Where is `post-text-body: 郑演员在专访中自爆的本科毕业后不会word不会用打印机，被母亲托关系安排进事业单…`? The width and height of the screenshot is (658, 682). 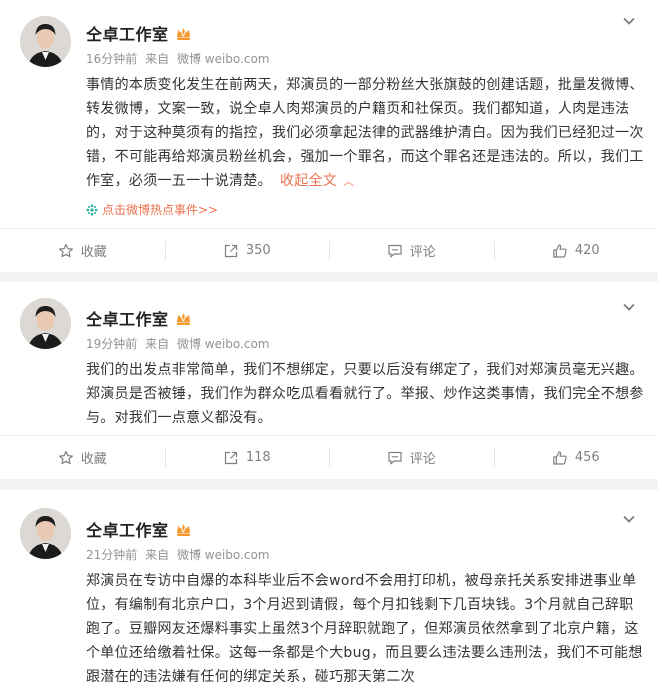
post-text-body: 郑演员在专访中自爆的本科毕业后不会word不会用打印机，被母亲托关系安排进事业单… is located at coordinates (364, 627).